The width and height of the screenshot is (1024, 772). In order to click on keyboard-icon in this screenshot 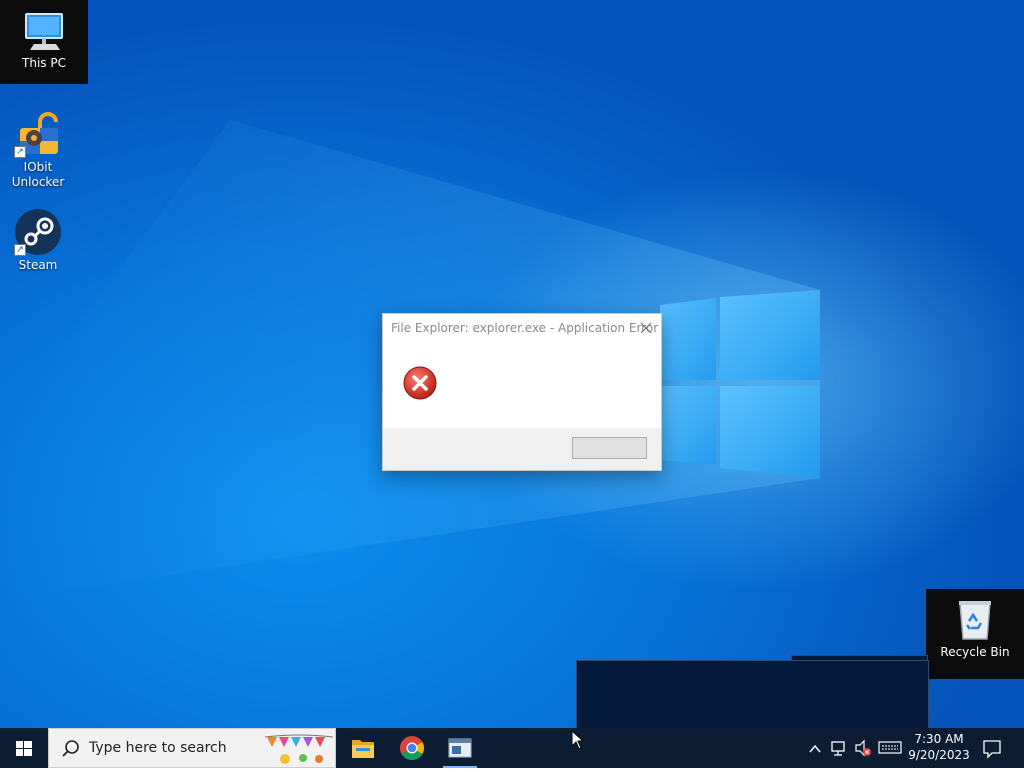, I will do `click(890, 748)`.